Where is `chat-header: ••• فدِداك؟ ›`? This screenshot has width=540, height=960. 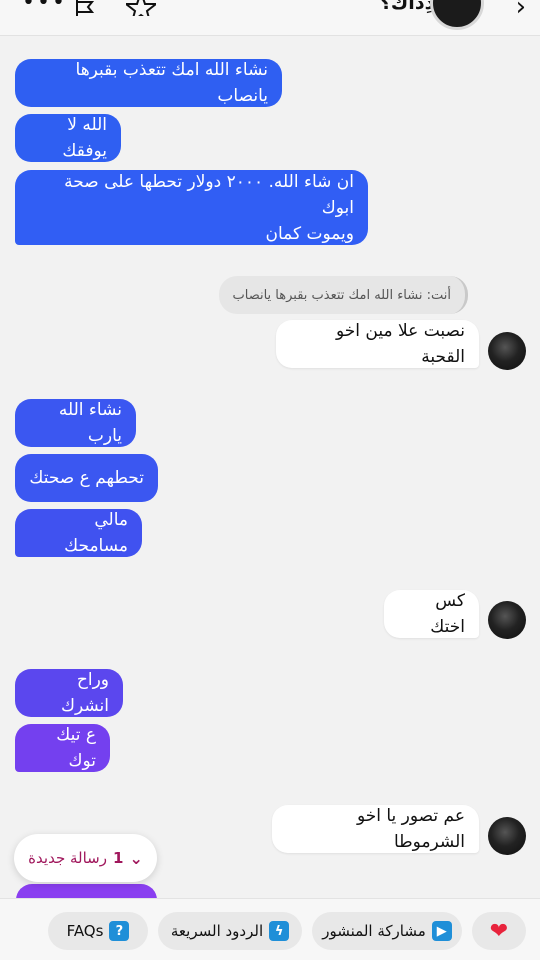
chat-header: ••• فدِداك؟ › is located at coordinates (270, 18).